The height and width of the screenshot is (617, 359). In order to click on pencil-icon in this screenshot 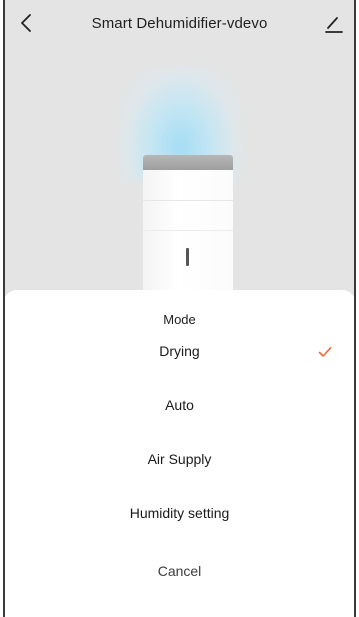, I will do `click(334, 25)`.